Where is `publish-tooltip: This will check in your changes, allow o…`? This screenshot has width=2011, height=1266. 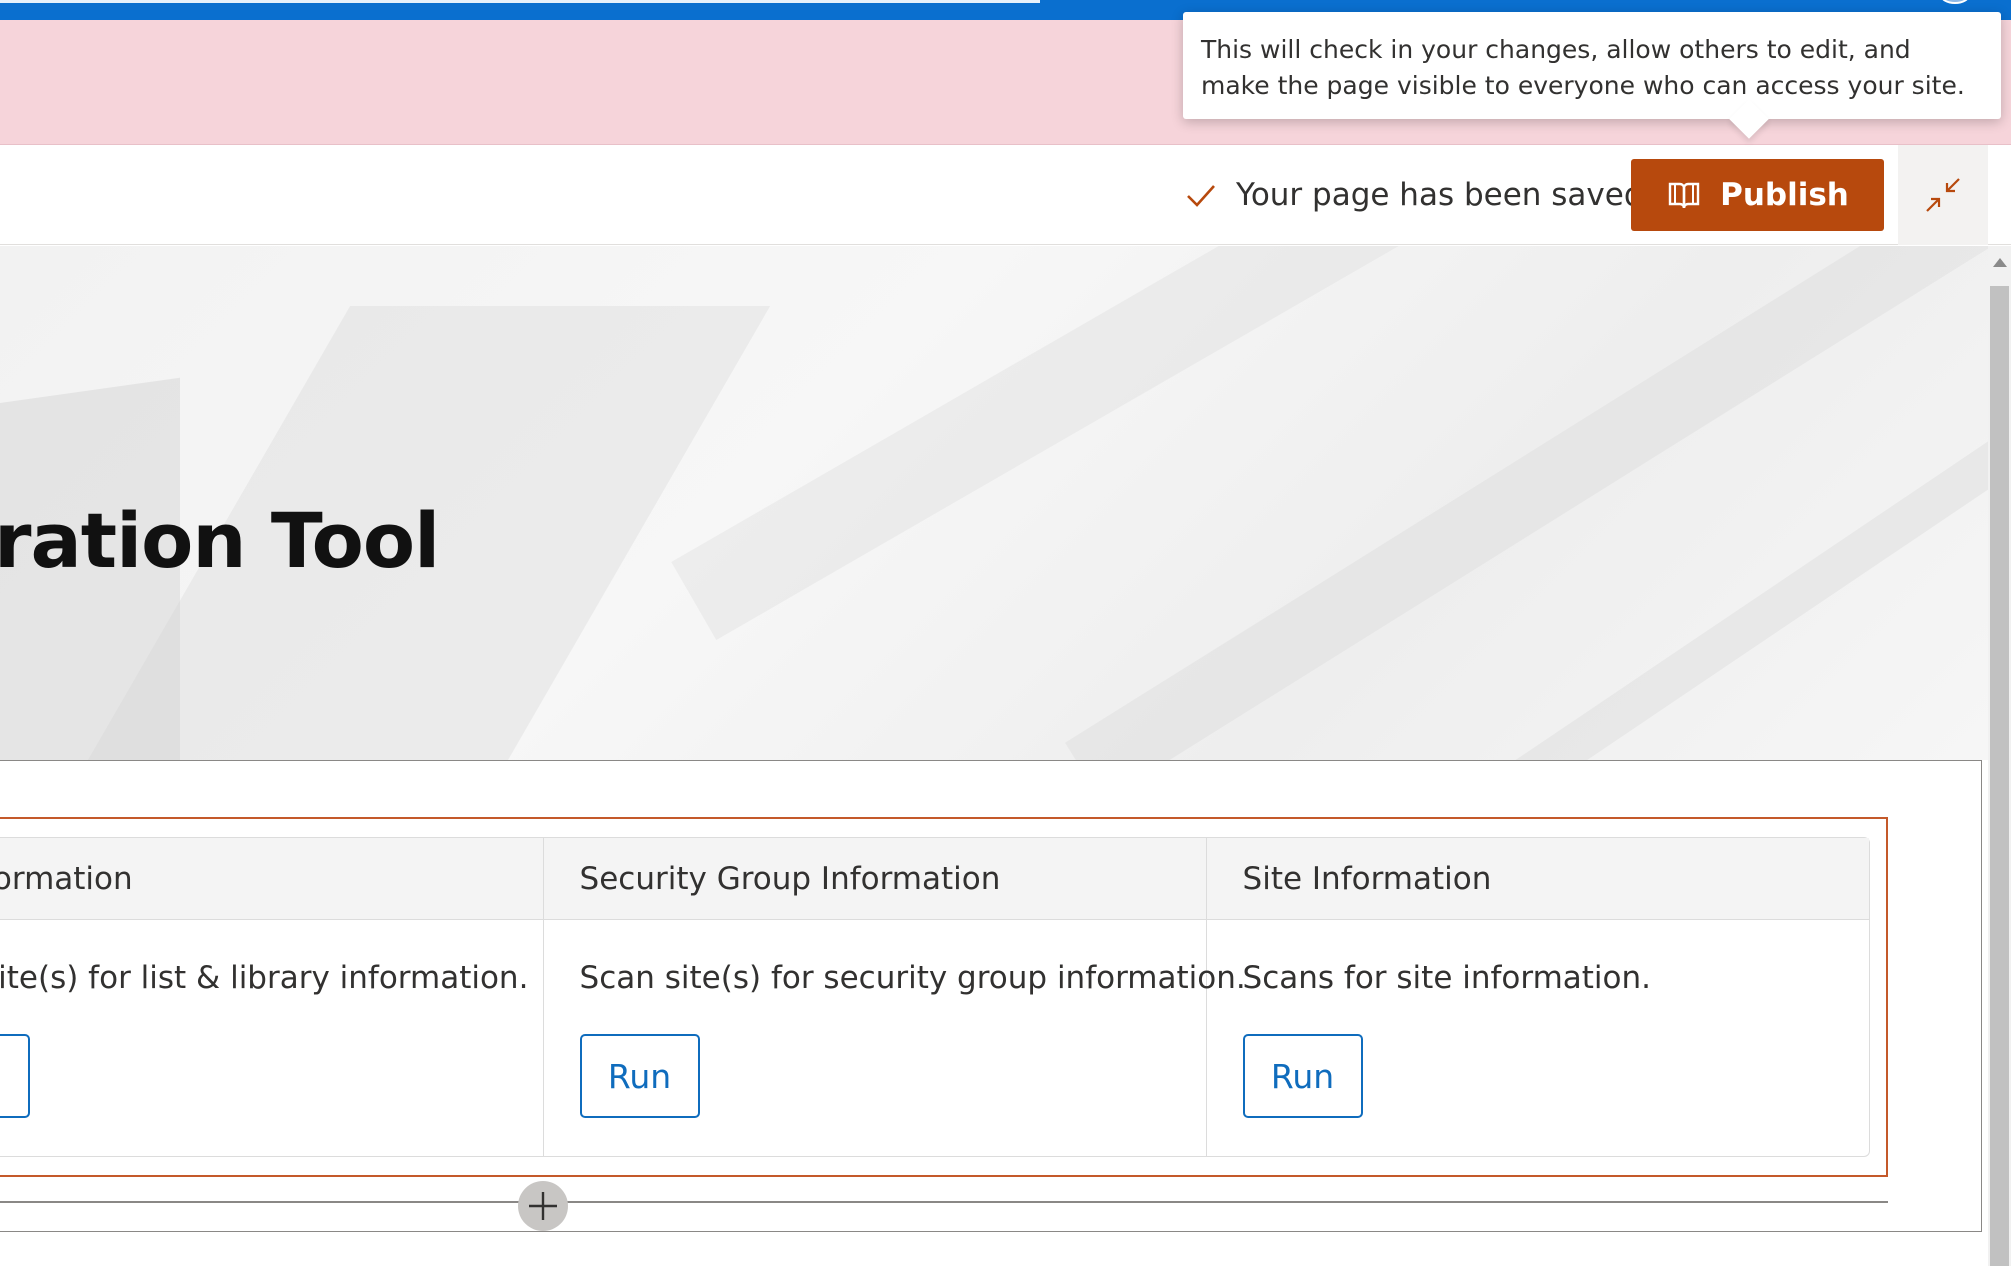
publish-tooltip: This will check in your changes, allow o… is located at coordinates (1592, 75).